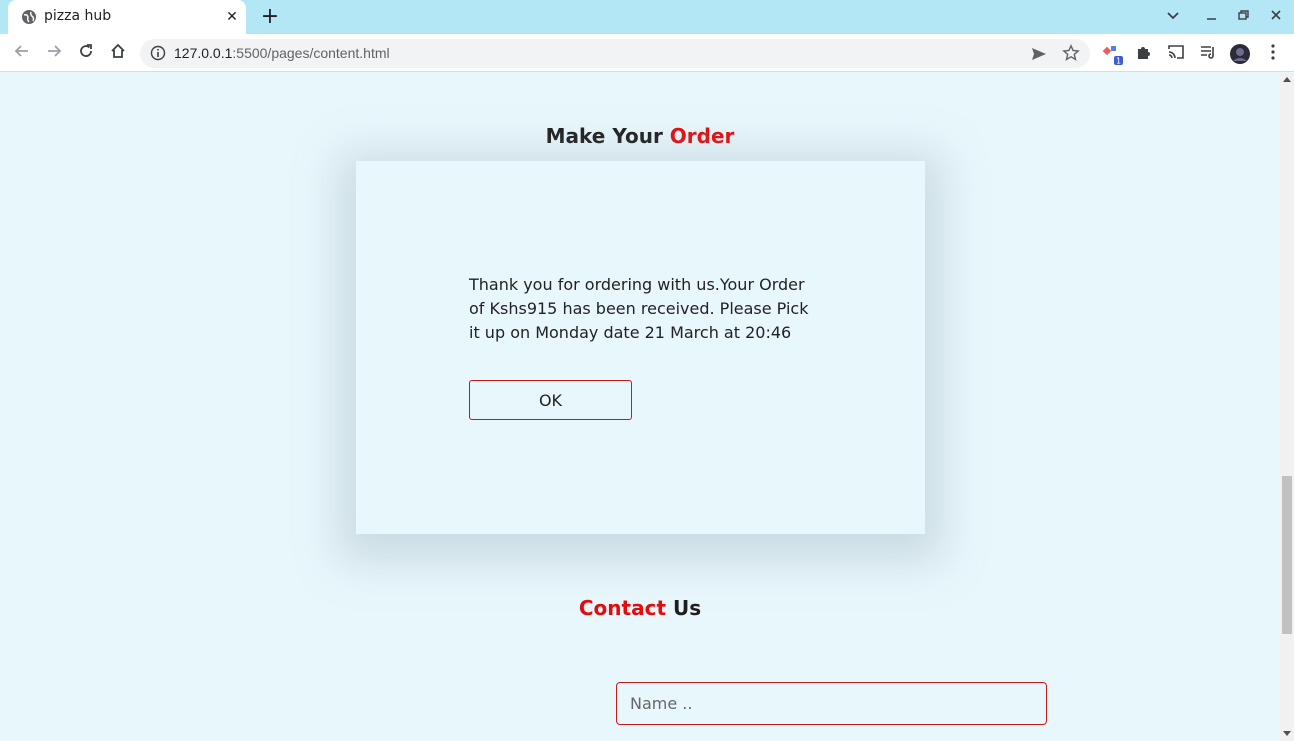 The image size is (1294, 741). Describe the element at coordinates (615, 53) in the screenshot. I see `address-bar: 127.0.0.1:5500/pages/content.html` at that location.